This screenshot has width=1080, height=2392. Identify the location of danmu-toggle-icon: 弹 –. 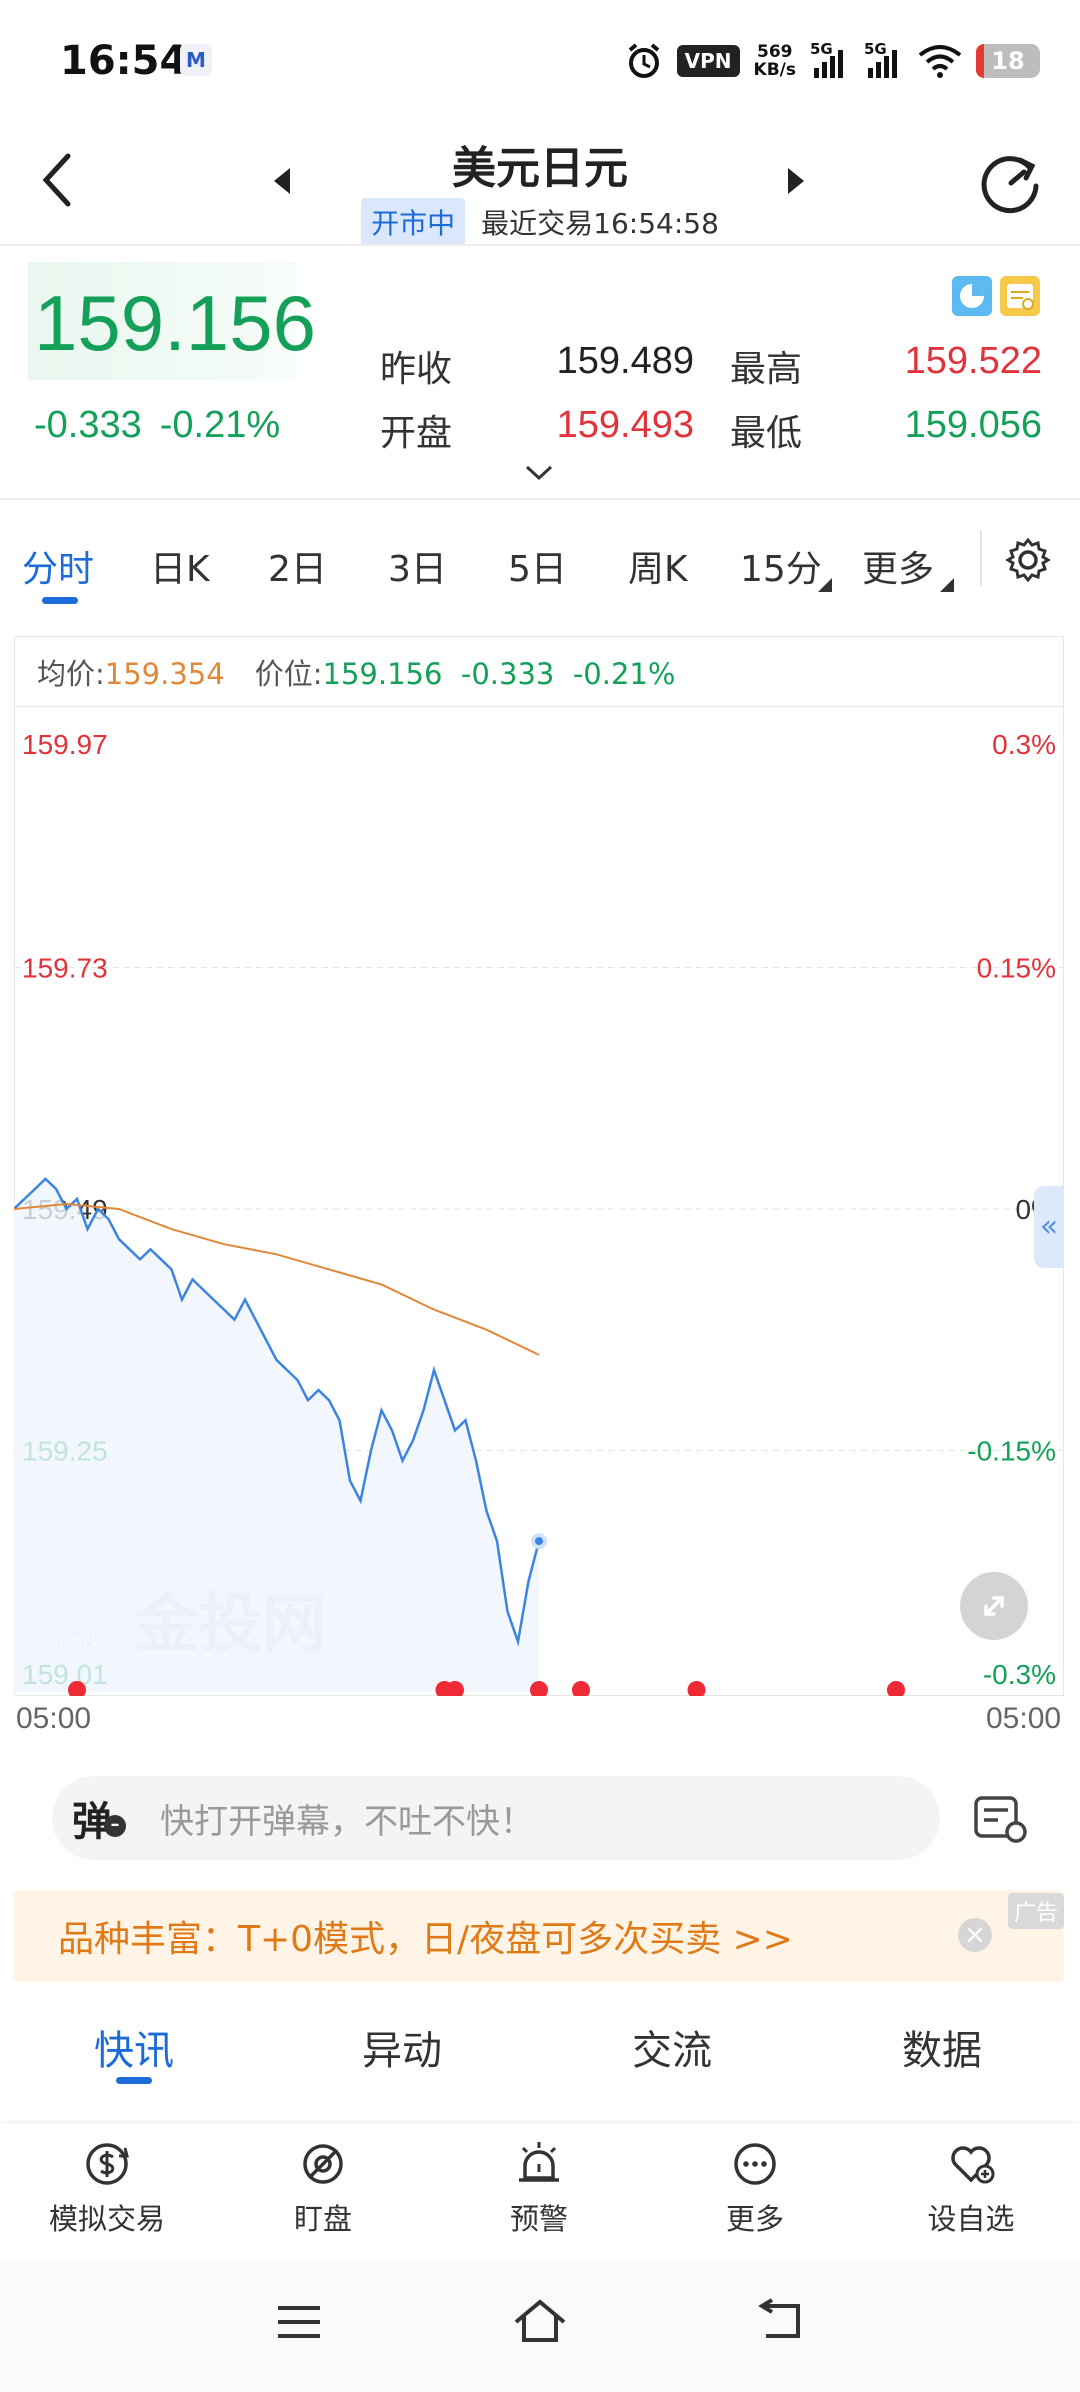
(92, 1818).